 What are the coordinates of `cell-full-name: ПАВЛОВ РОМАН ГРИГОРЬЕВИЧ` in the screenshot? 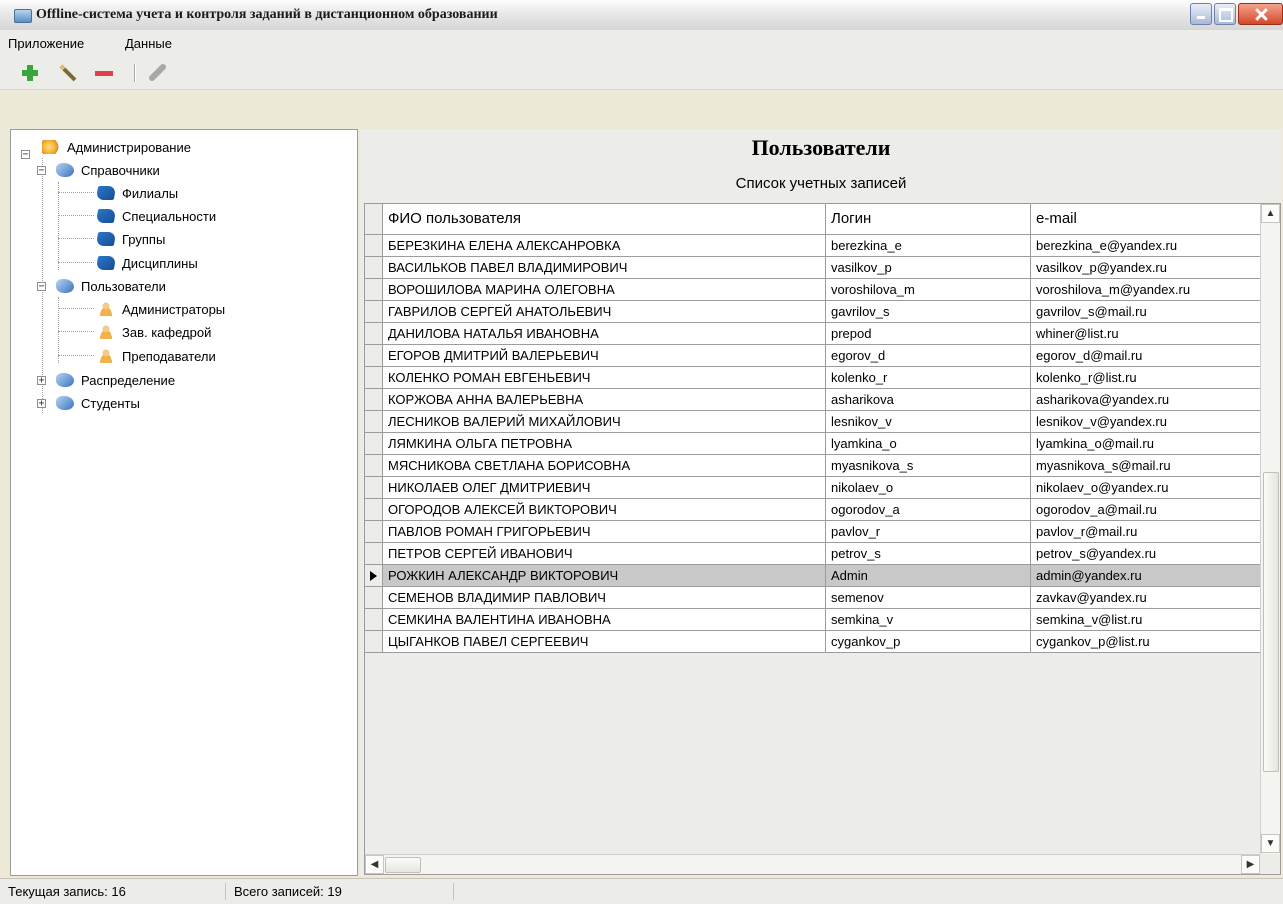 It's located at (604, 532).